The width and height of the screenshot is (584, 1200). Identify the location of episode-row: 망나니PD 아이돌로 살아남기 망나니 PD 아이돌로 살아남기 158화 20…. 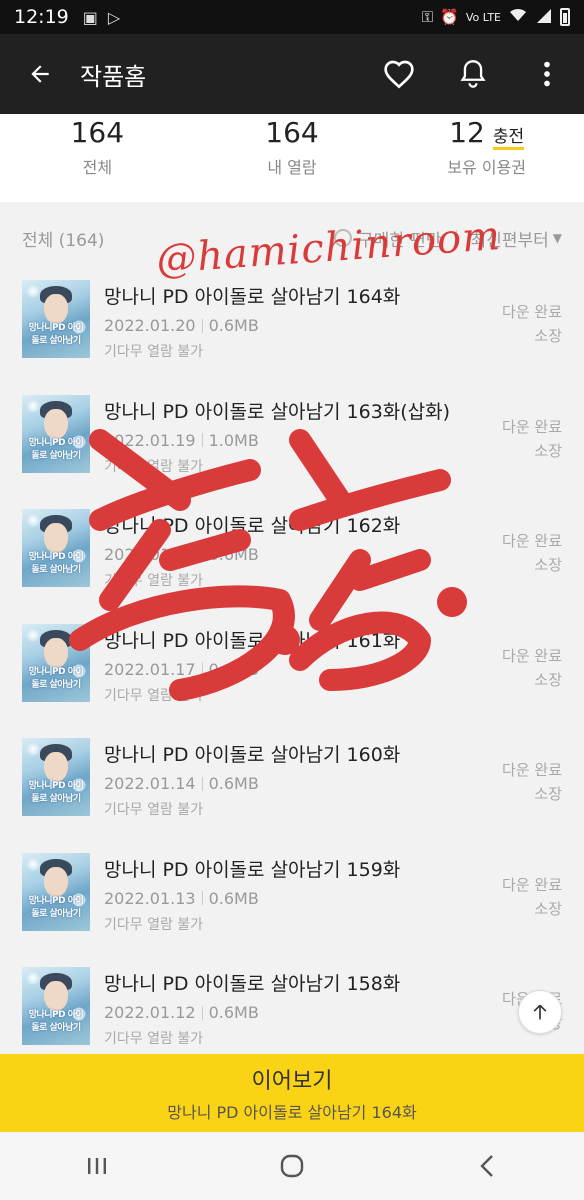
(292, 1002).